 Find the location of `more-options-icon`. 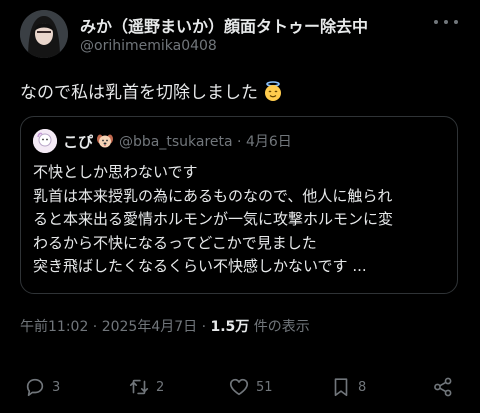

more-options-icon is located at coordinates (446, 22).